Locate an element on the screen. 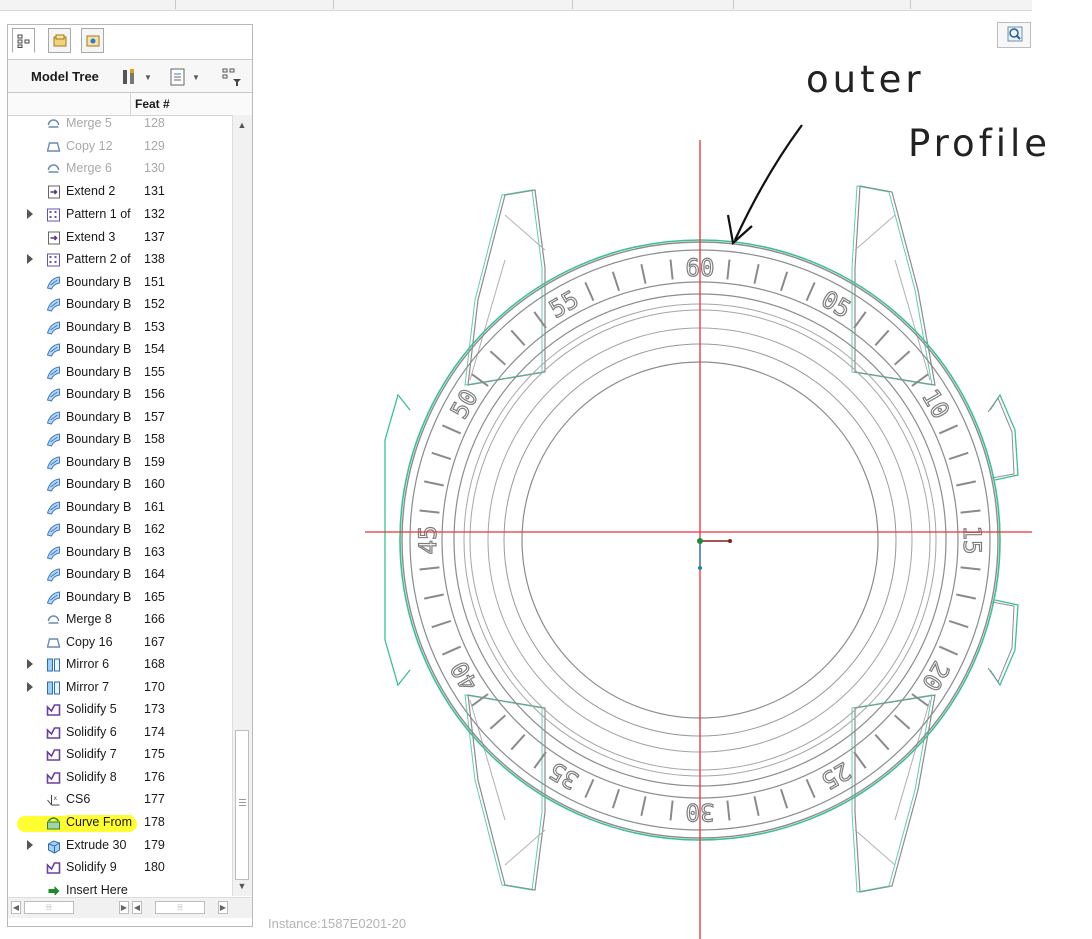  tools-icon is located at coordinates (128, 76).